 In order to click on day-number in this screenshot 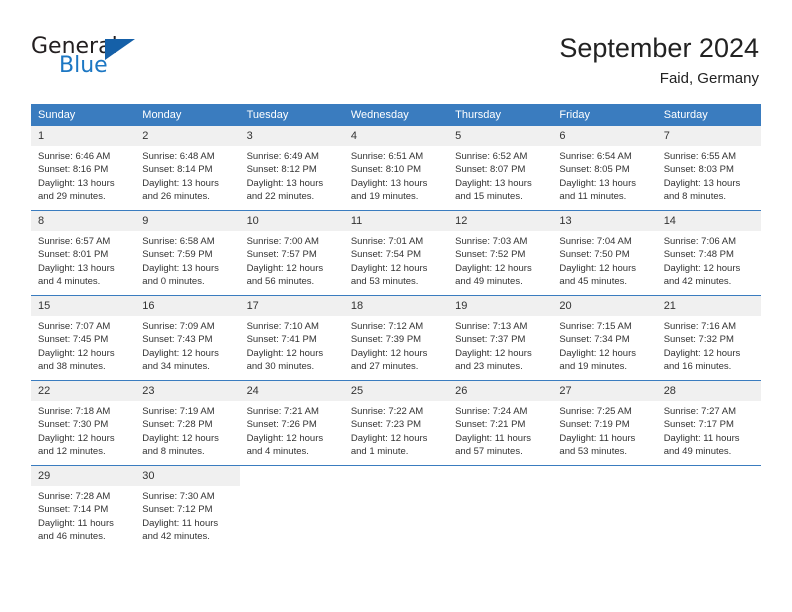, I will do `click(292, 476)`.